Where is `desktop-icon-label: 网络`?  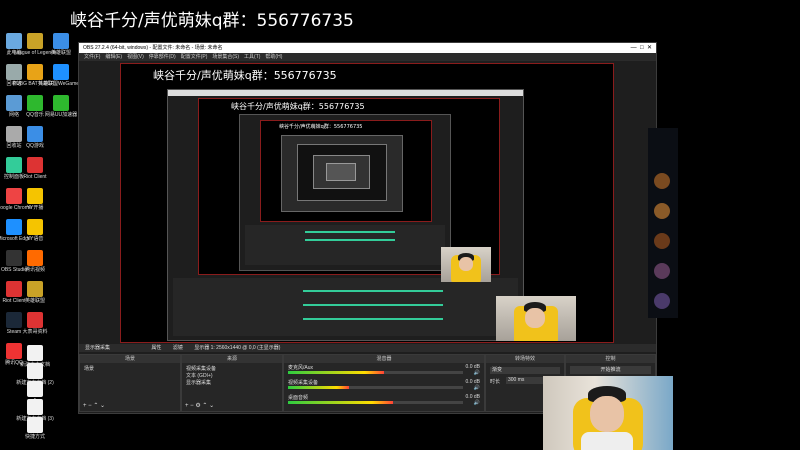
desktop-icon-label: 网络 is located at coordinates (13, 115).